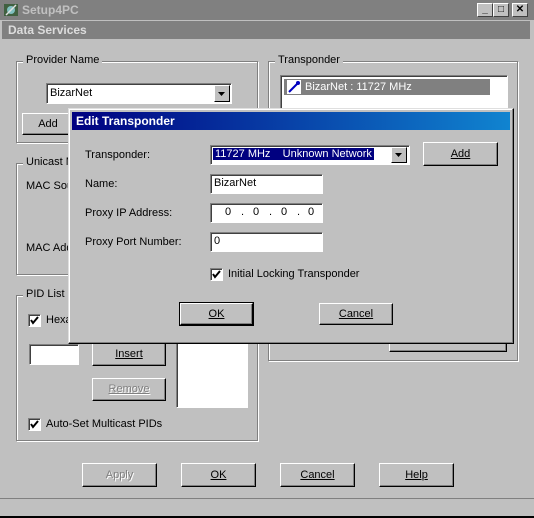  What do you see at coordinates (101, 184) in the screenshot?
I see `dialog-name-label: Name:` at bounding box center [101, 184].